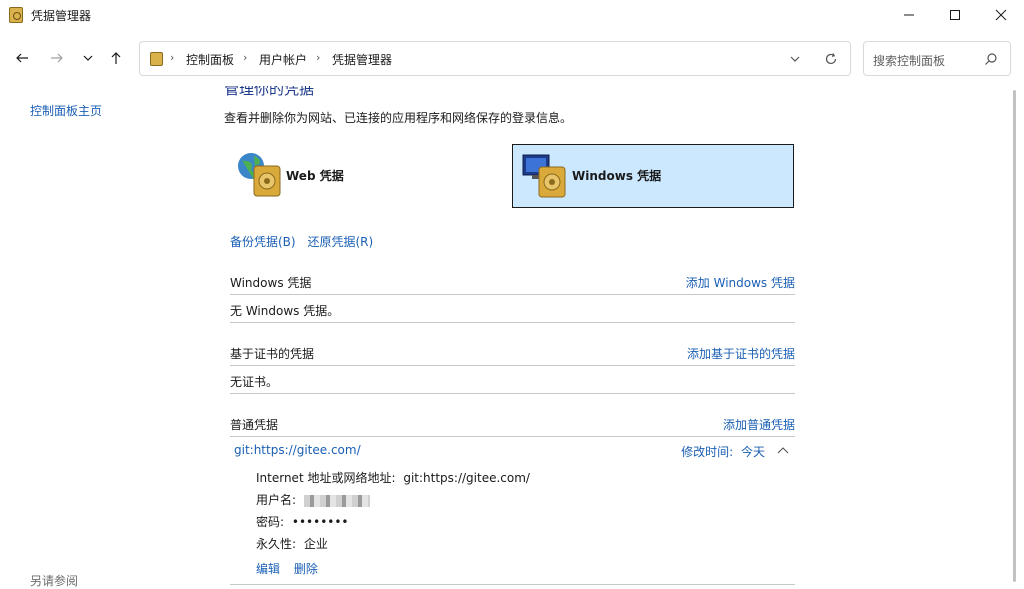  Describe the element at coordinates (544, 176) in the screenshot. I see `windows-credentials-icon` at that location.